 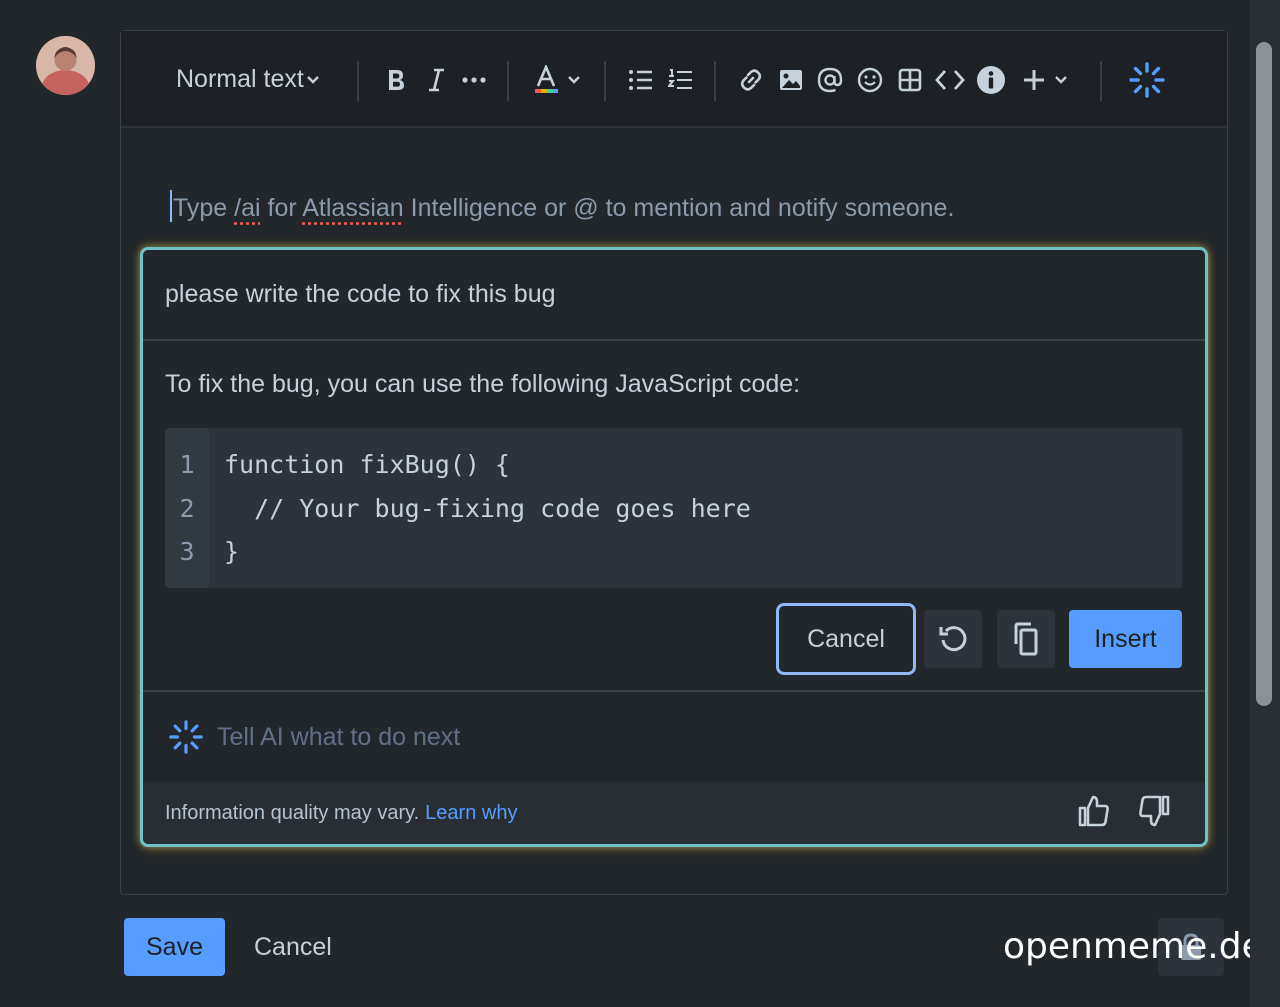 I want to click on insert-button: Insert, so click(x=1125, y=639).